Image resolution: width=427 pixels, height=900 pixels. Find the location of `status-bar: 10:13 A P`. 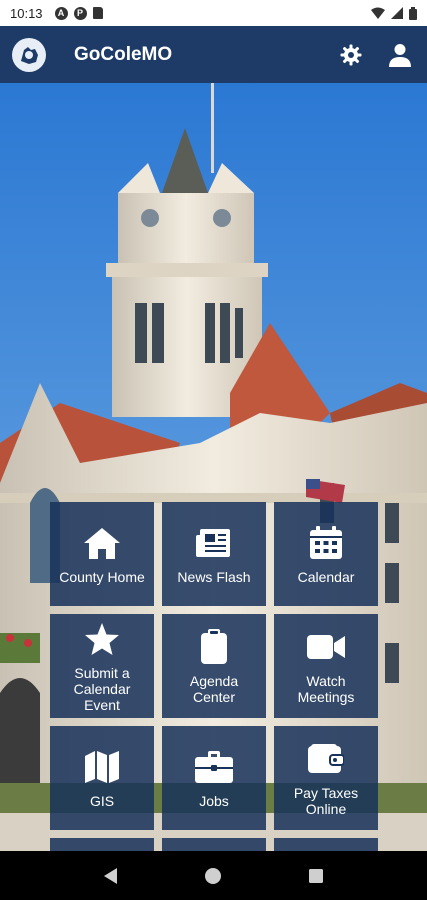

status-bar: 10:13 A P is located at coordinates (213, 13).